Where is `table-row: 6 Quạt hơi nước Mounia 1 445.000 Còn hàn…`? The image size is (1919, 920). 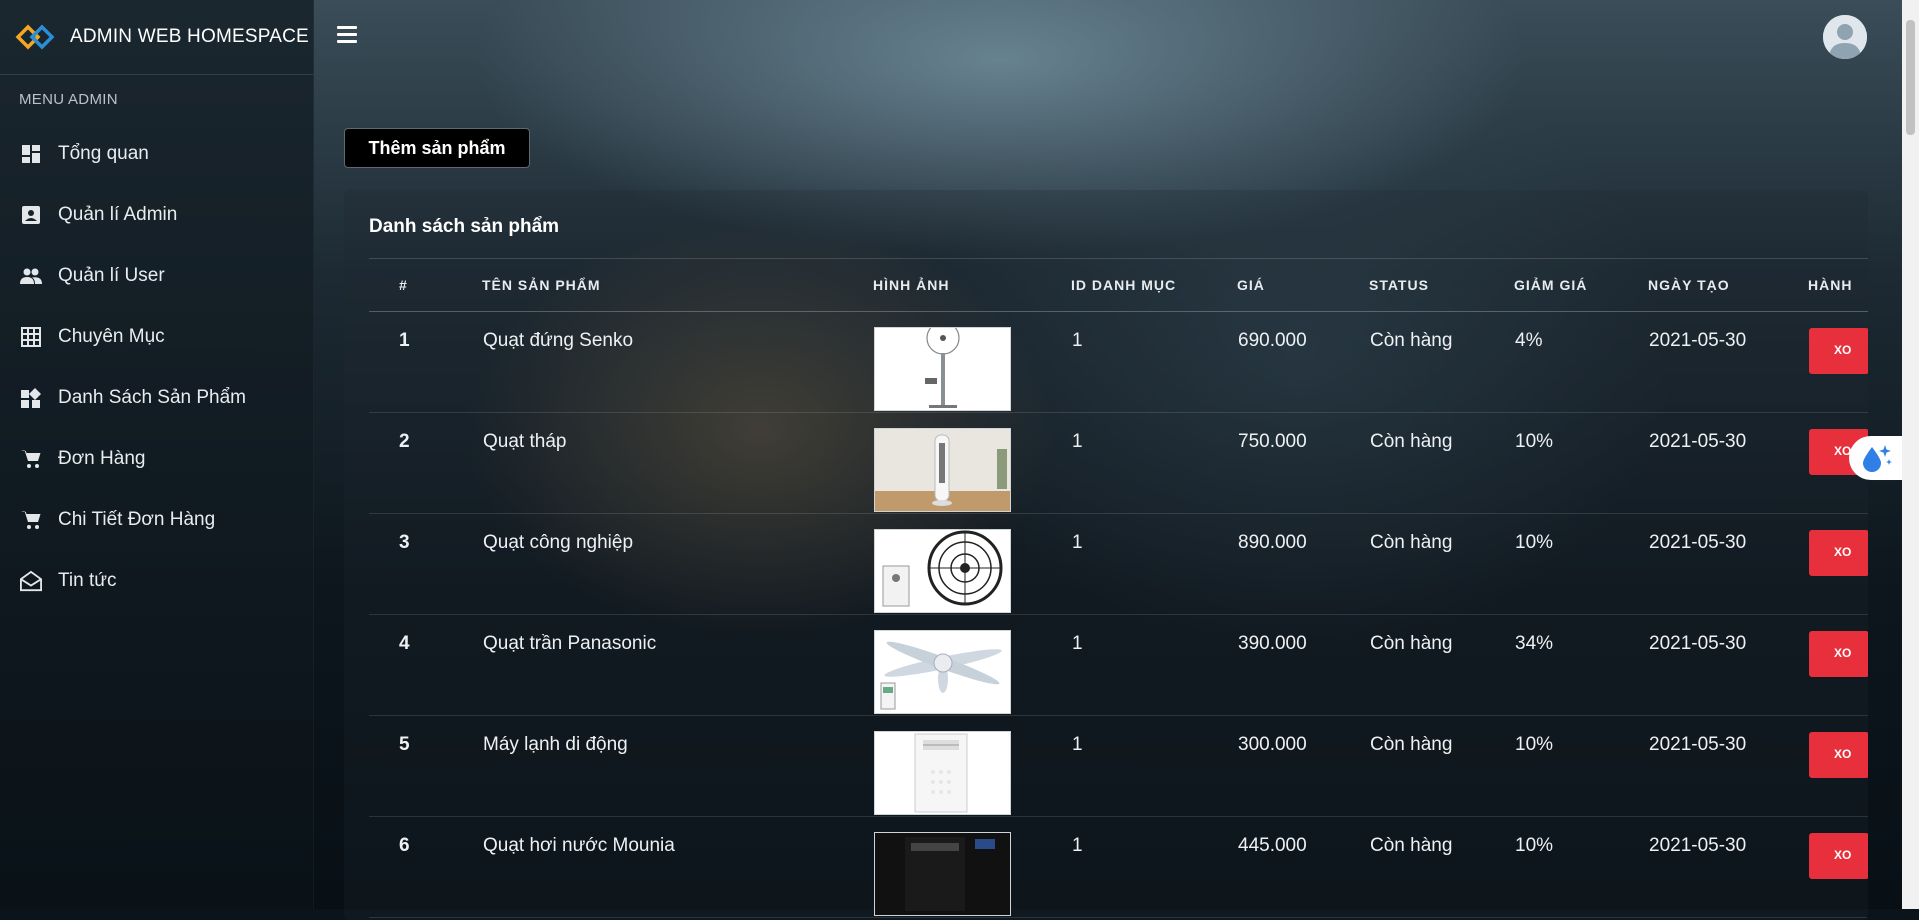
table-row: 6 Quạt hơi nước Mounia 1 445.000 Còn hàn… is located at coordinates (1118, 867).